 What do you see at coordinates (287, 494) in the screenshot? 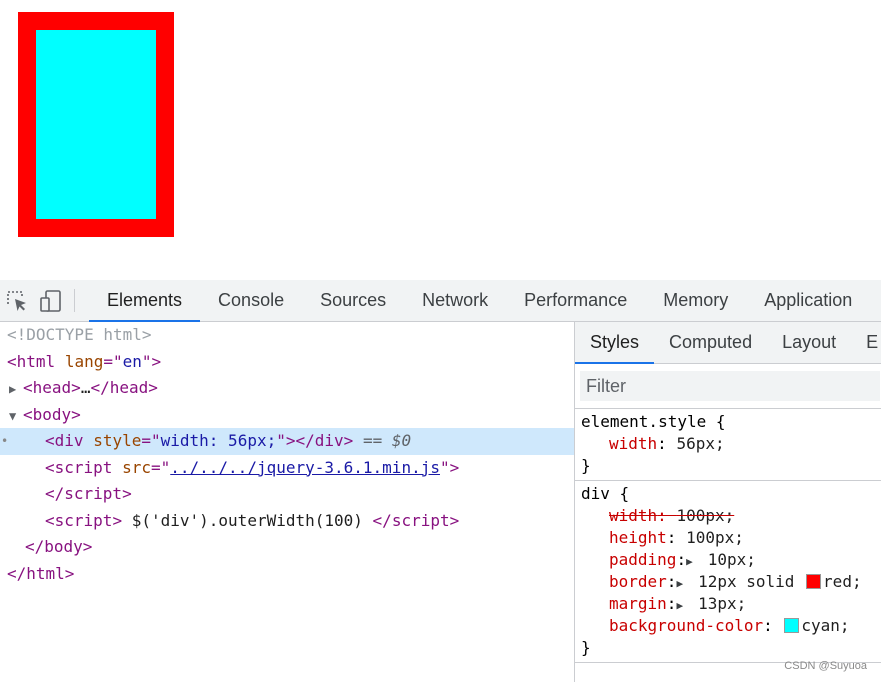
I see `dom-script-close-line: </script>` at bounding box center [287, 494].